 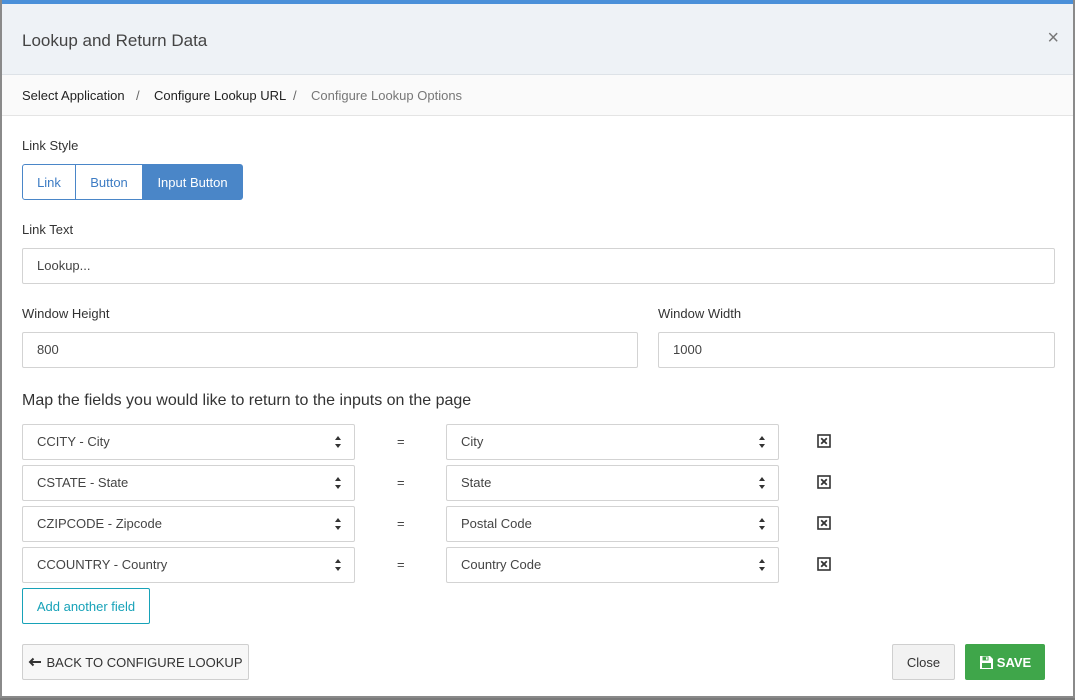 What do you see at coordinates (986, 662) in the screenshot?
I see `floppy-disk-icon` at bounding box center [986, 662].